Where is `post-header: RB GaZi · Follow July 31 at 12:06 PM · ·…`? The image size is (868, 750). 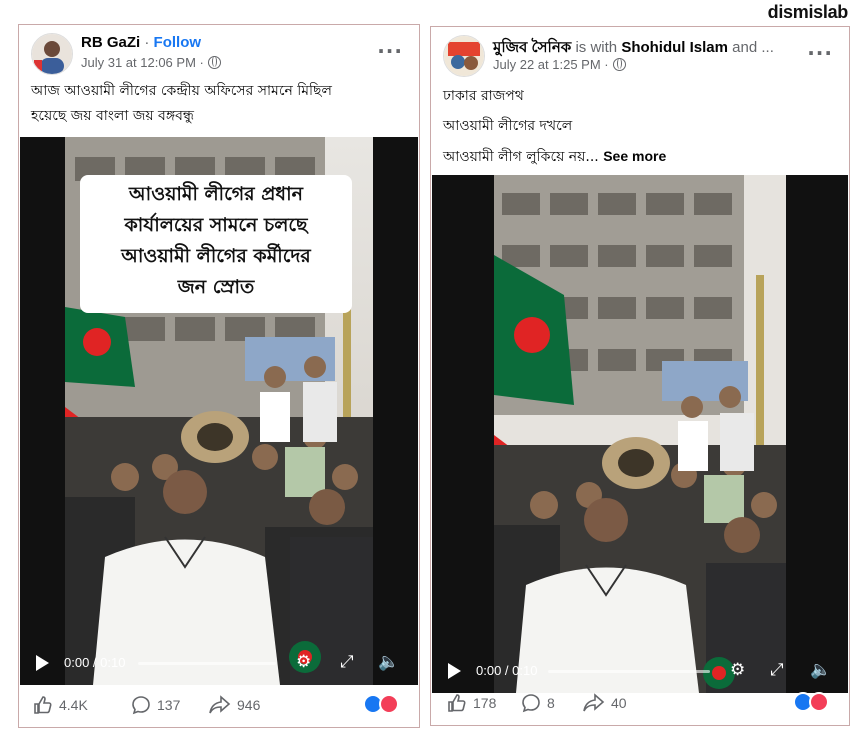
post-header: RB GaZi · Follow July 31 at 12:06 PM · ·… is located at coordinates (219, 53).